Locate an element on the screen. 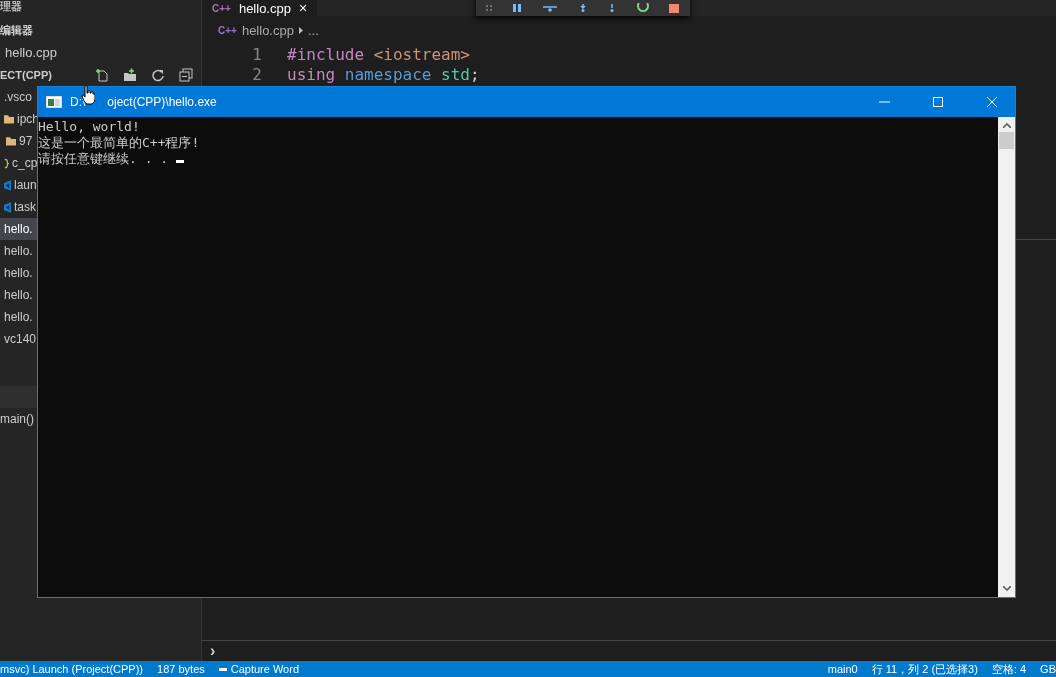  pause-icon is located at coordinates (517, 8).